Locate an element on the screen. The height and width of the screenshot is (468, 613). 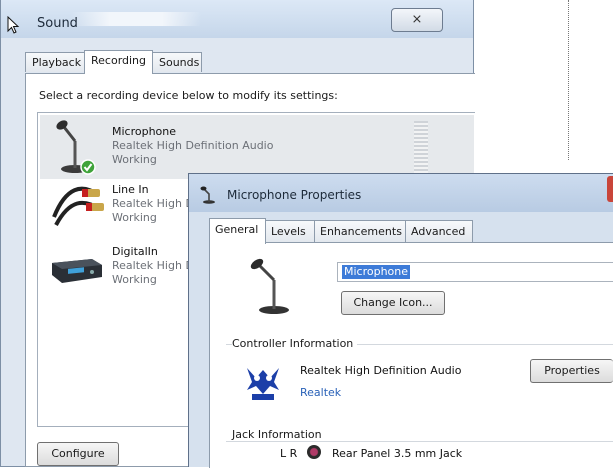
device-name: Microphone is located at coordinates (144, 131).